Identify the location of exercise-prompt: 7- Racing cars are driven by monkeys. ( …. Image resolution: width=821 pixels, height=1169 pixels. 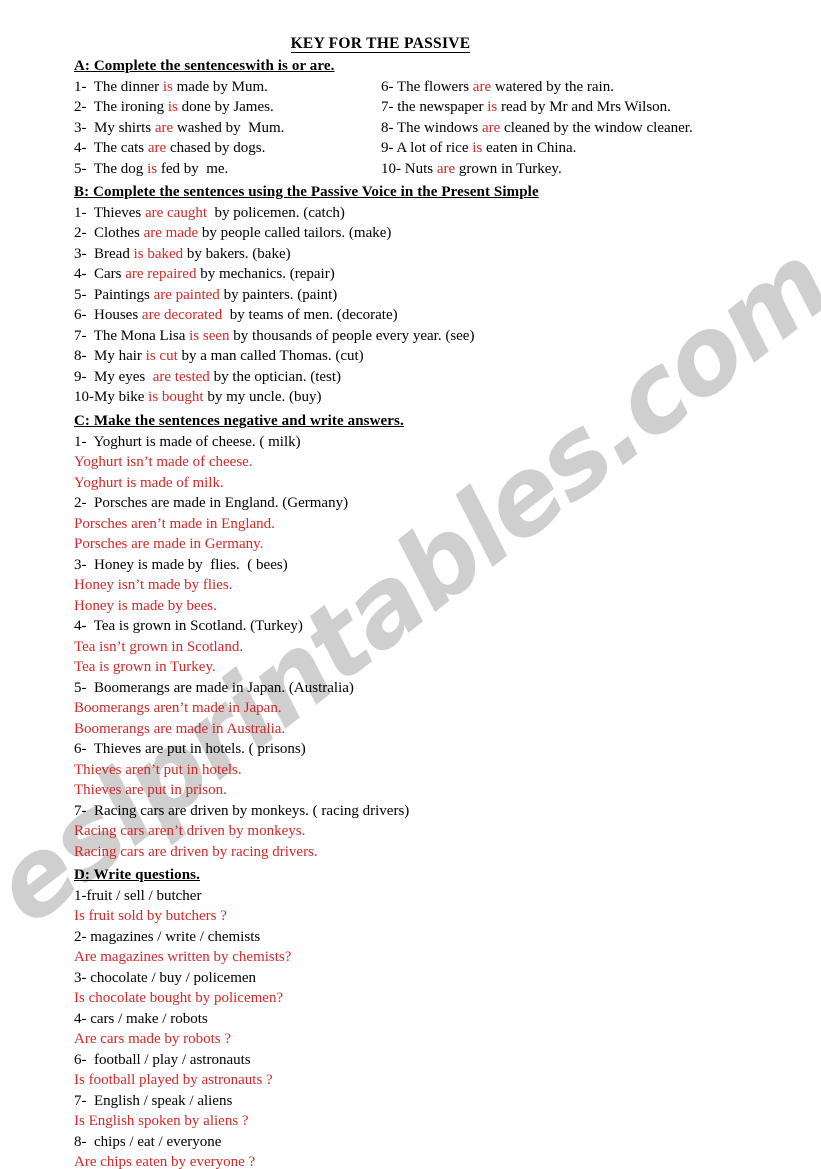
(242, 810).